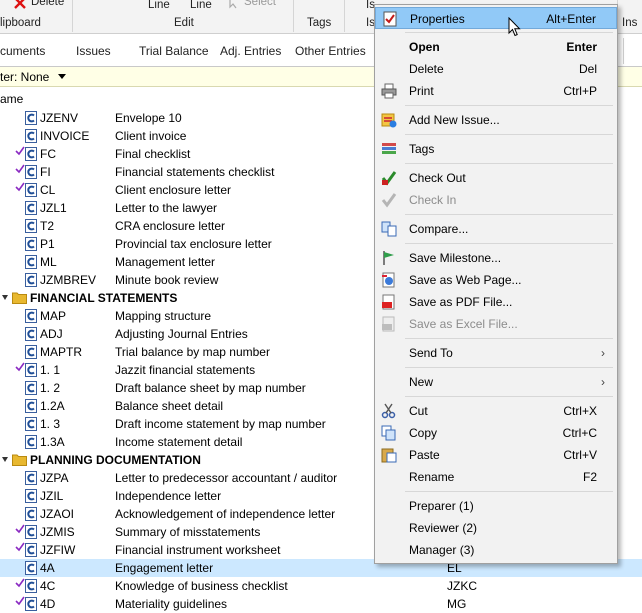 This screenshot has height=613, width=642. Describe the element at coordinates (442, 550) in the screenshot. I see `menu-item-label: Manager (3)` at that location.